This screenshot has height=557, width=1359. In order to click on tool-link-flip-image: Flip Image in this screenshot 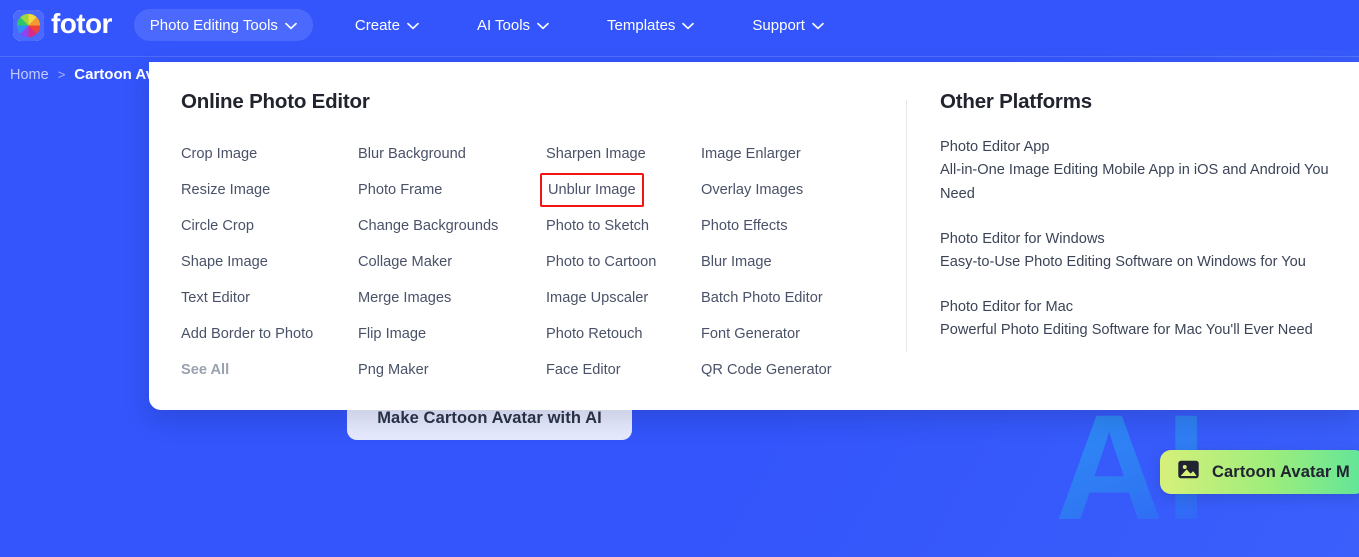, I will do `click(392, 334)`.